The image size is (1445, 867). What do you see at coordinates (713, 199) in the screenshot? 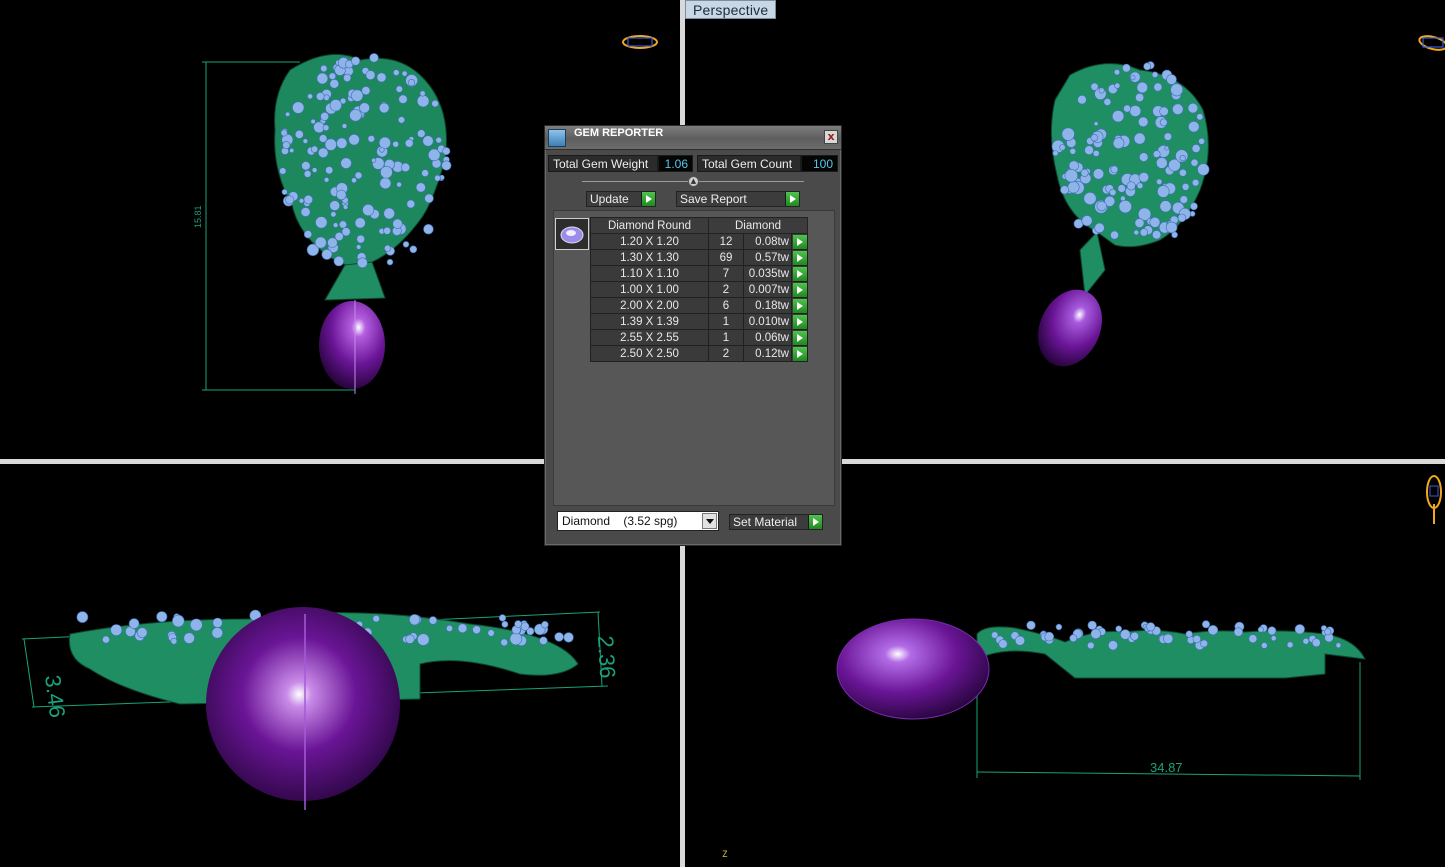
I see `save-report-button-label: Save Report` at bounding box center [713, 199].